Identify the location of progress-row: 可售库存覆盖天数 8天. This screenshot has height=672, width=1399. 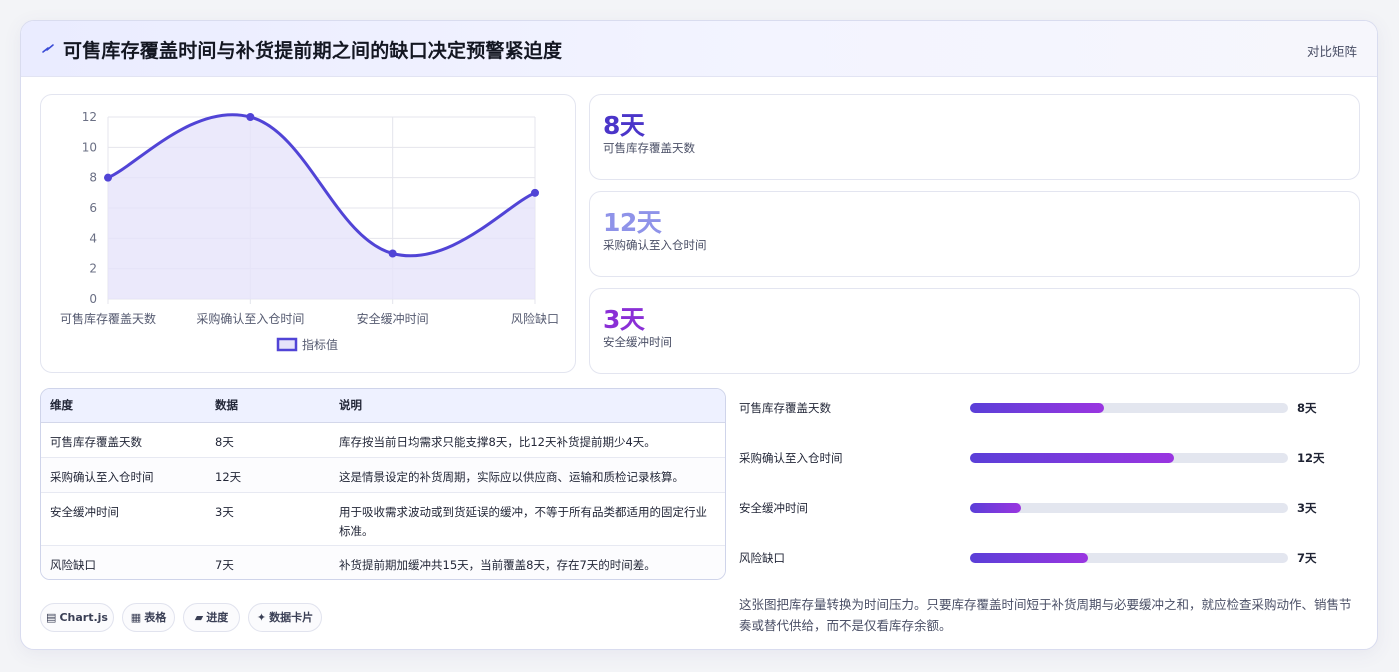
(1039, 409).